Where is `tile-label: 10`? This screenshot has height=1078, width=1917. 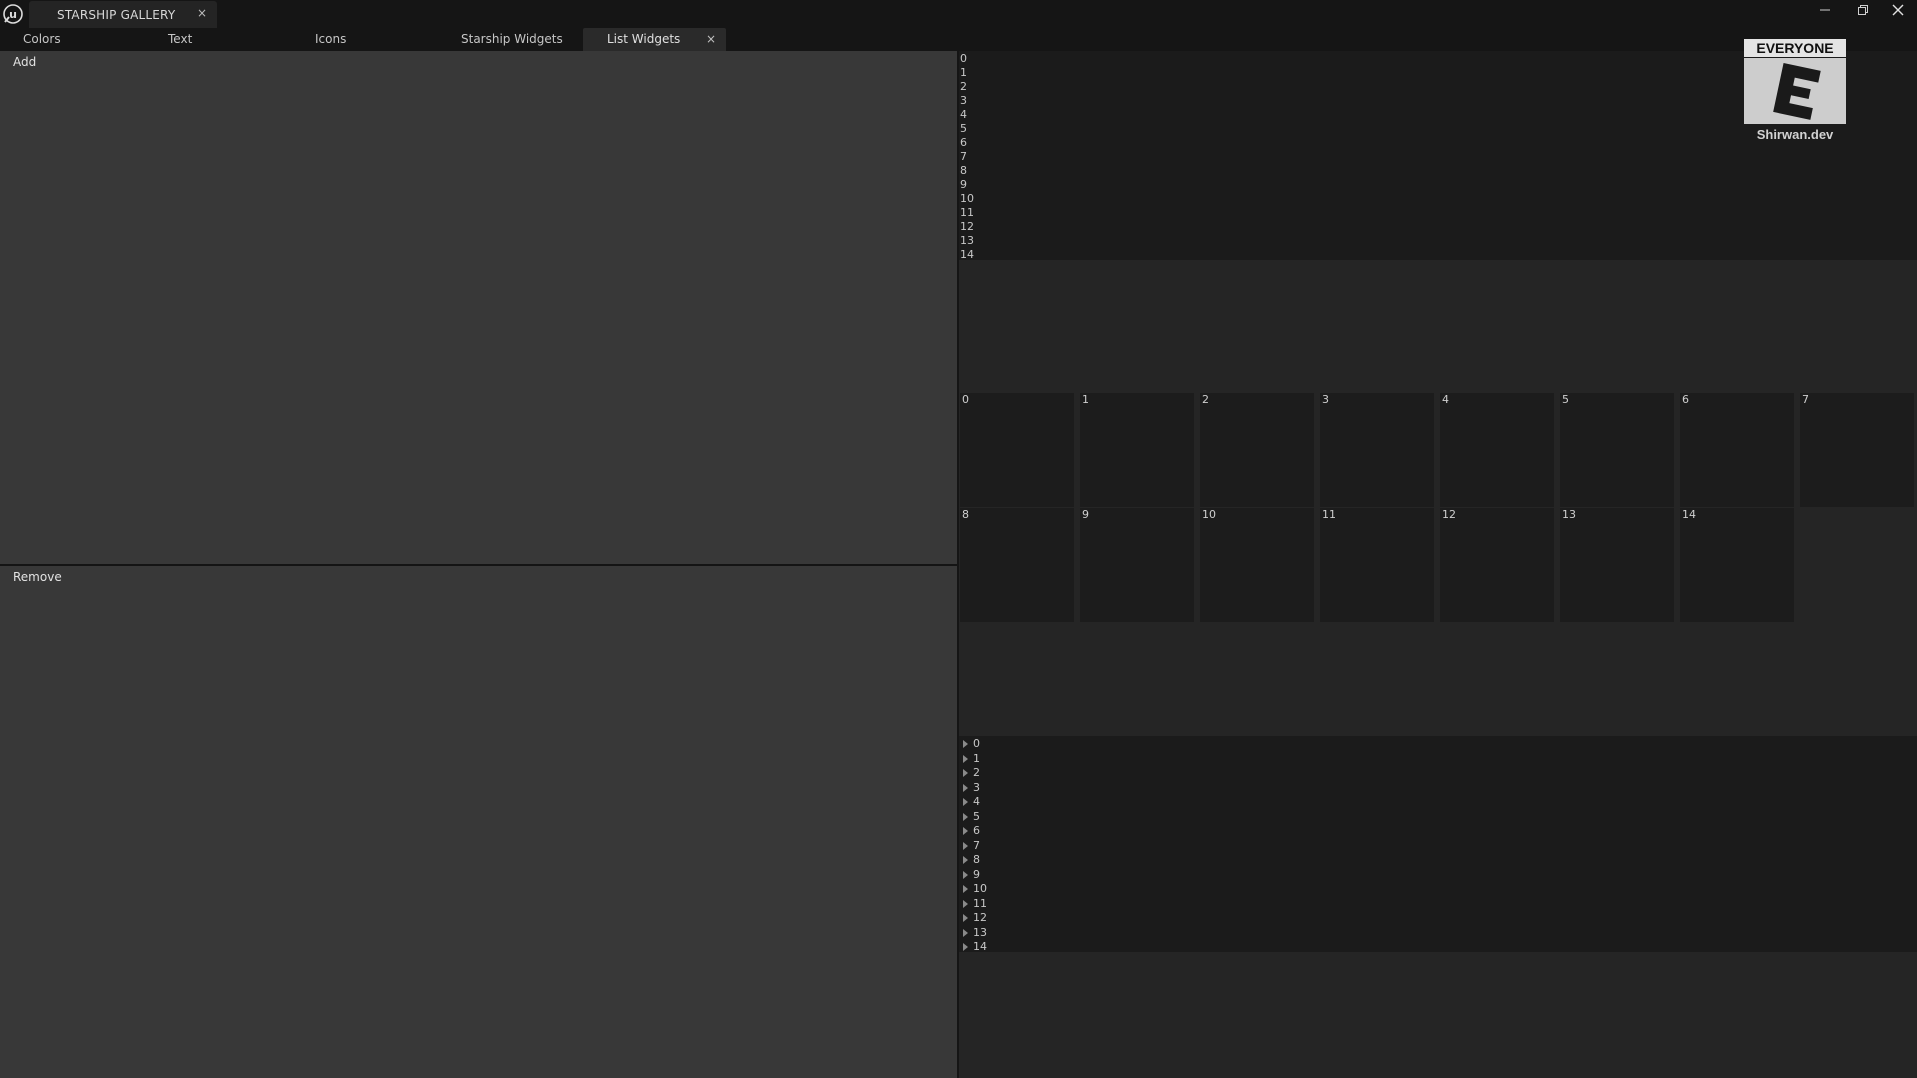
tile-label: 10 is located at coordinates (1209, 514).